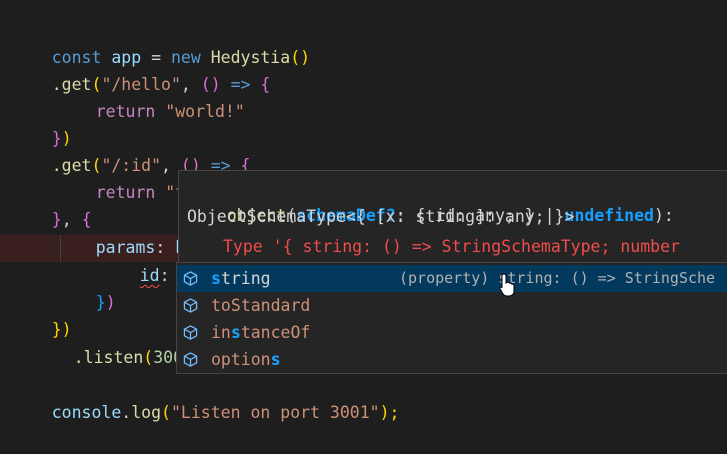  Describe the element at coordinates (246, 359) in the screenshot. I see `suggest-label: options` at that location.